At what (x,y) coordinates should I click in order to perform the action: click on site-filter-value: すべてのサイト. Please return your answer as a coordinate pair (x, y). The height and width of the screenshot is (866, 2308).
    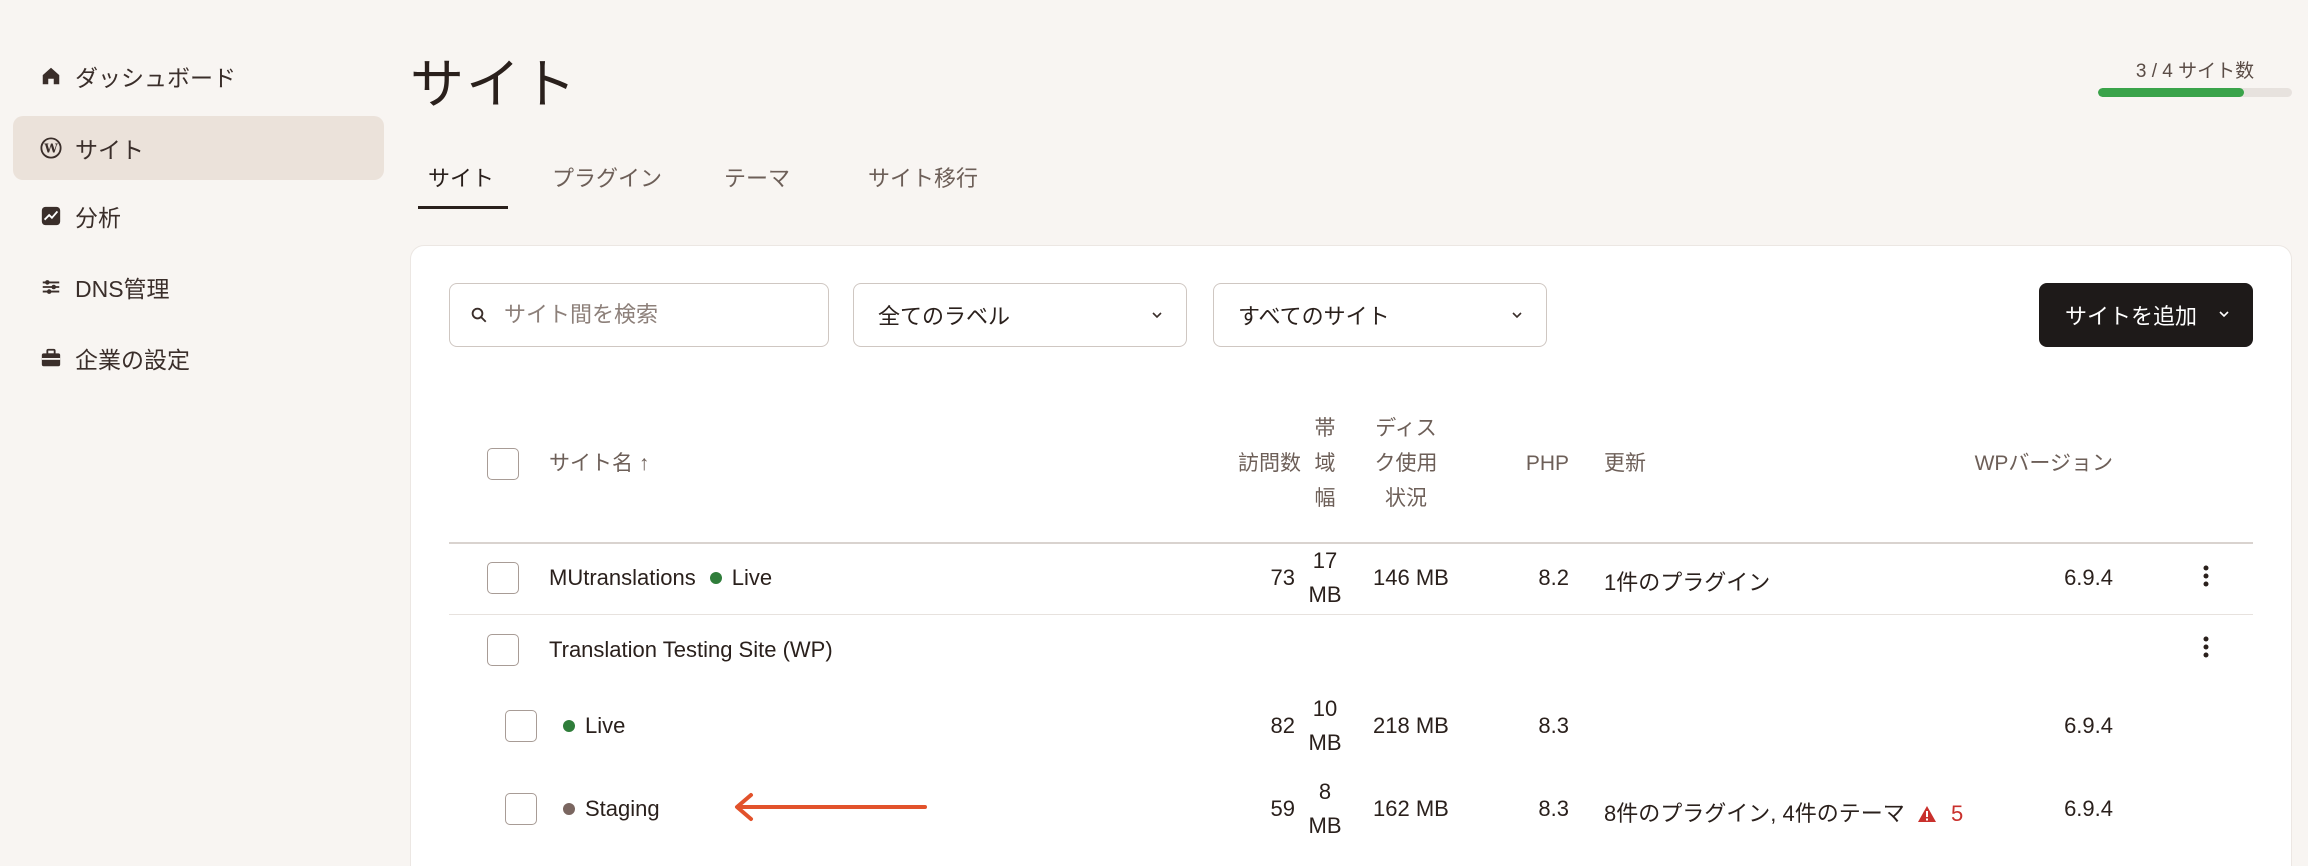
    Looking at the image, I should click on (1314, 316).